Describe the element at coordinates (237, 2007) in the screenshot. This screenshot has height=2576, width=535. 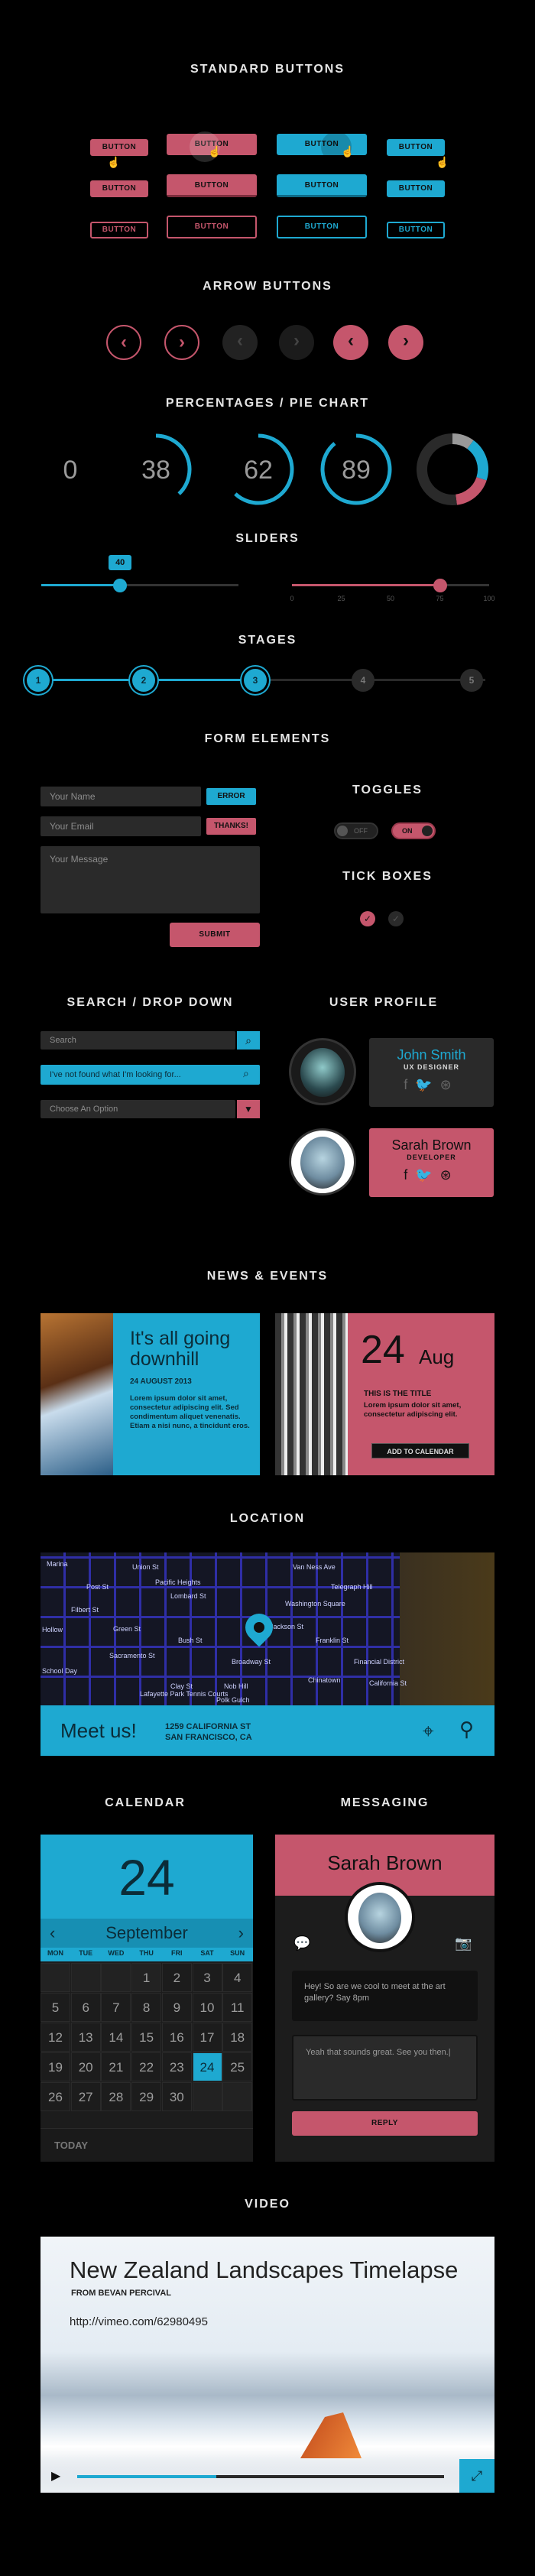
I see `calendar-day-cell: 11` at that location.